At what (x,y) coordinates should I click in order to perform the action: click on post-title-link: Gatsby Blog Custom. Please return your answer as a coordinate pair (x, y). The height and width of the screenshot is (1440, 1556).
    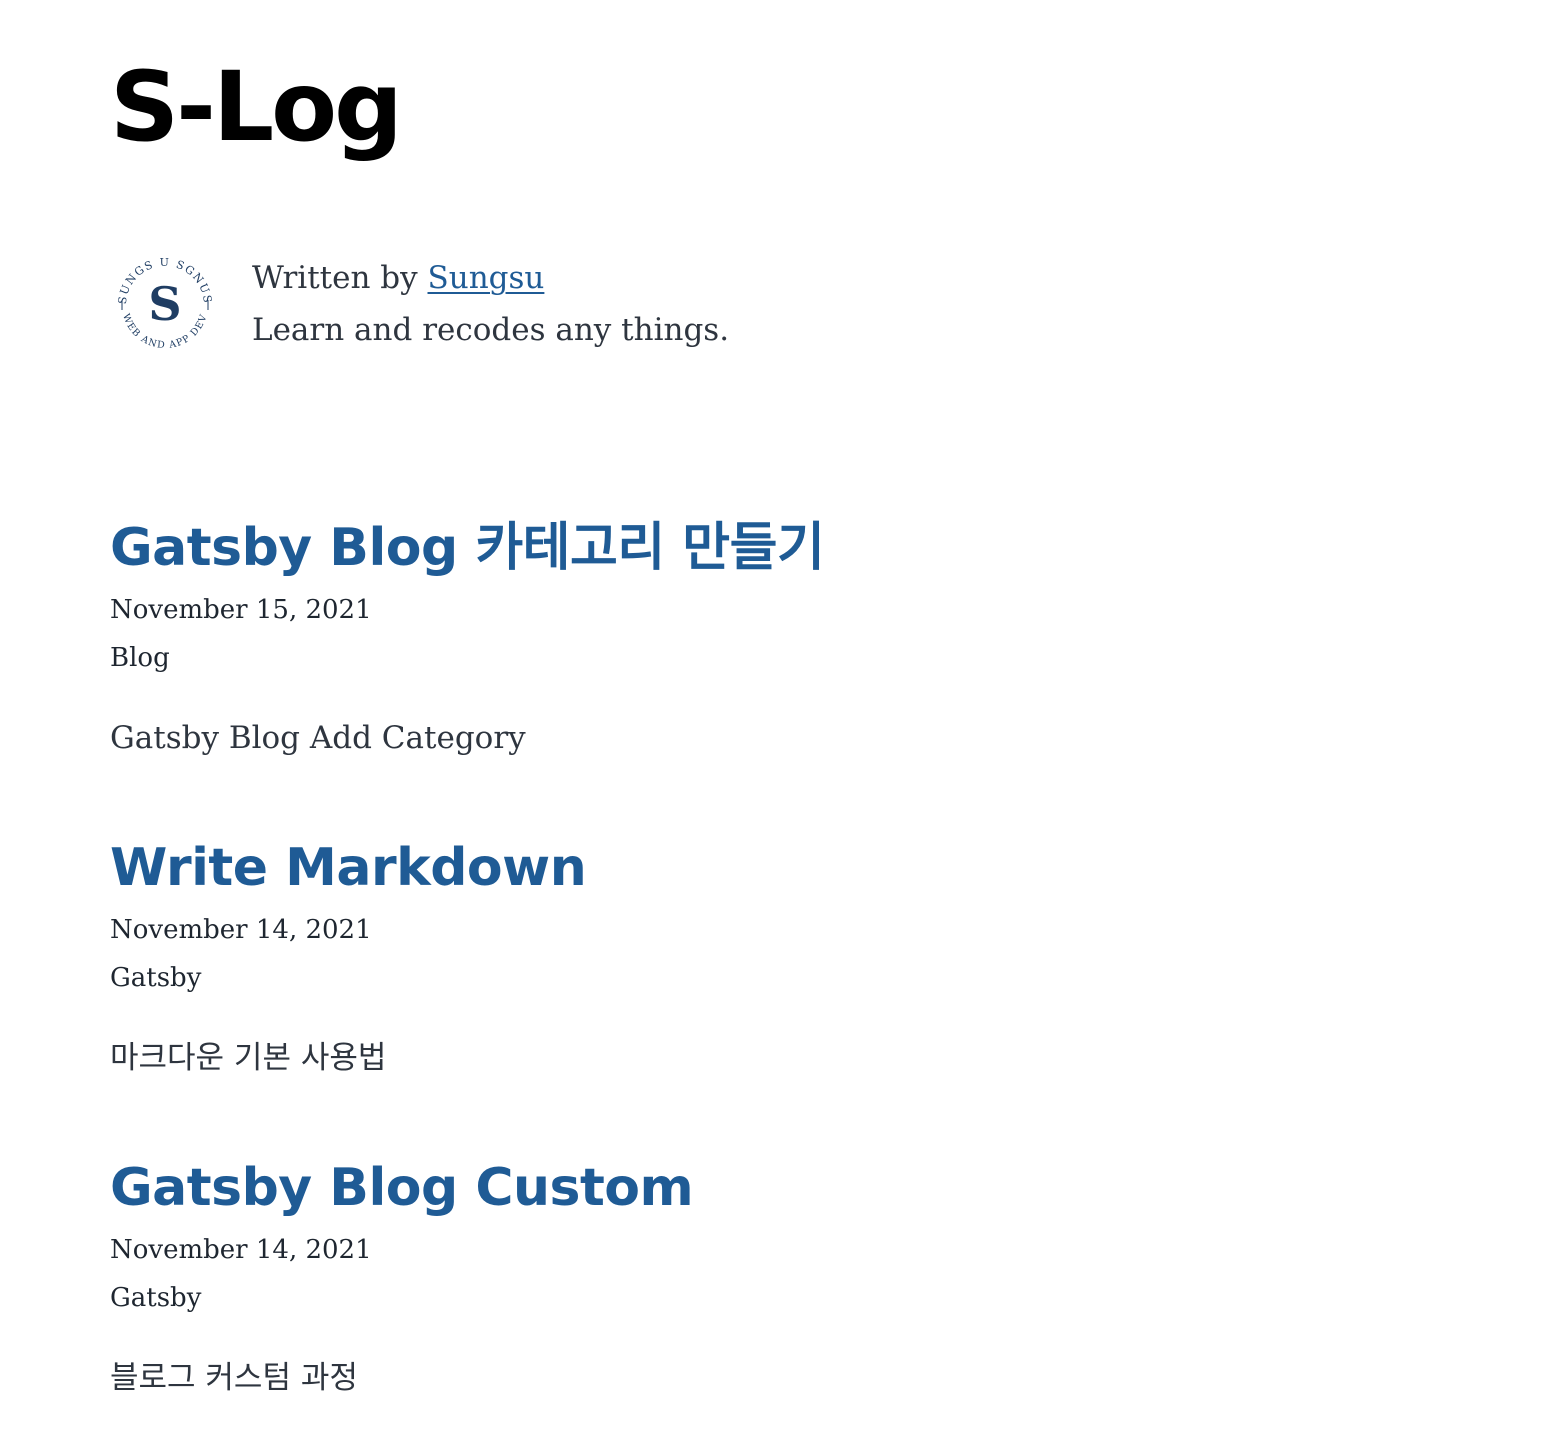
    Looking at the image, I should click on (402, 1188).